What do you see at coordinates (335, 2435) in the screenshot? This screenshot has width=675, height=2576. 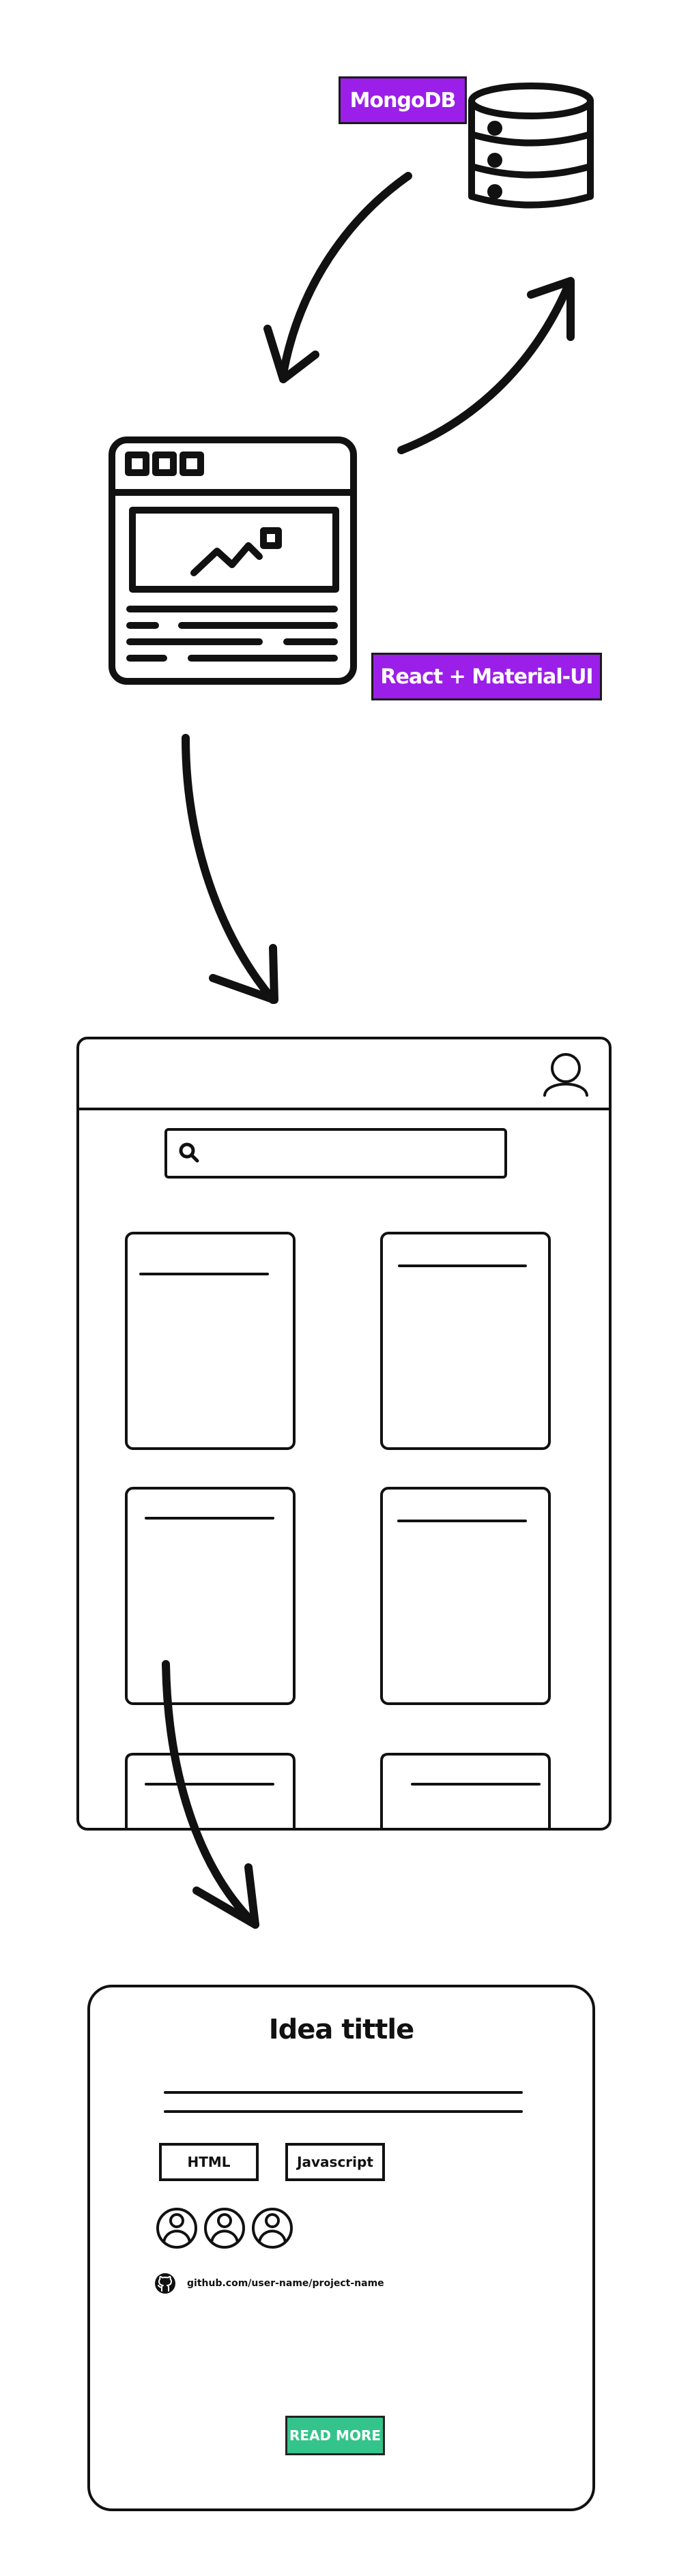 I see `read-more-button: READ MORE` at bounding box center [335, 2435].